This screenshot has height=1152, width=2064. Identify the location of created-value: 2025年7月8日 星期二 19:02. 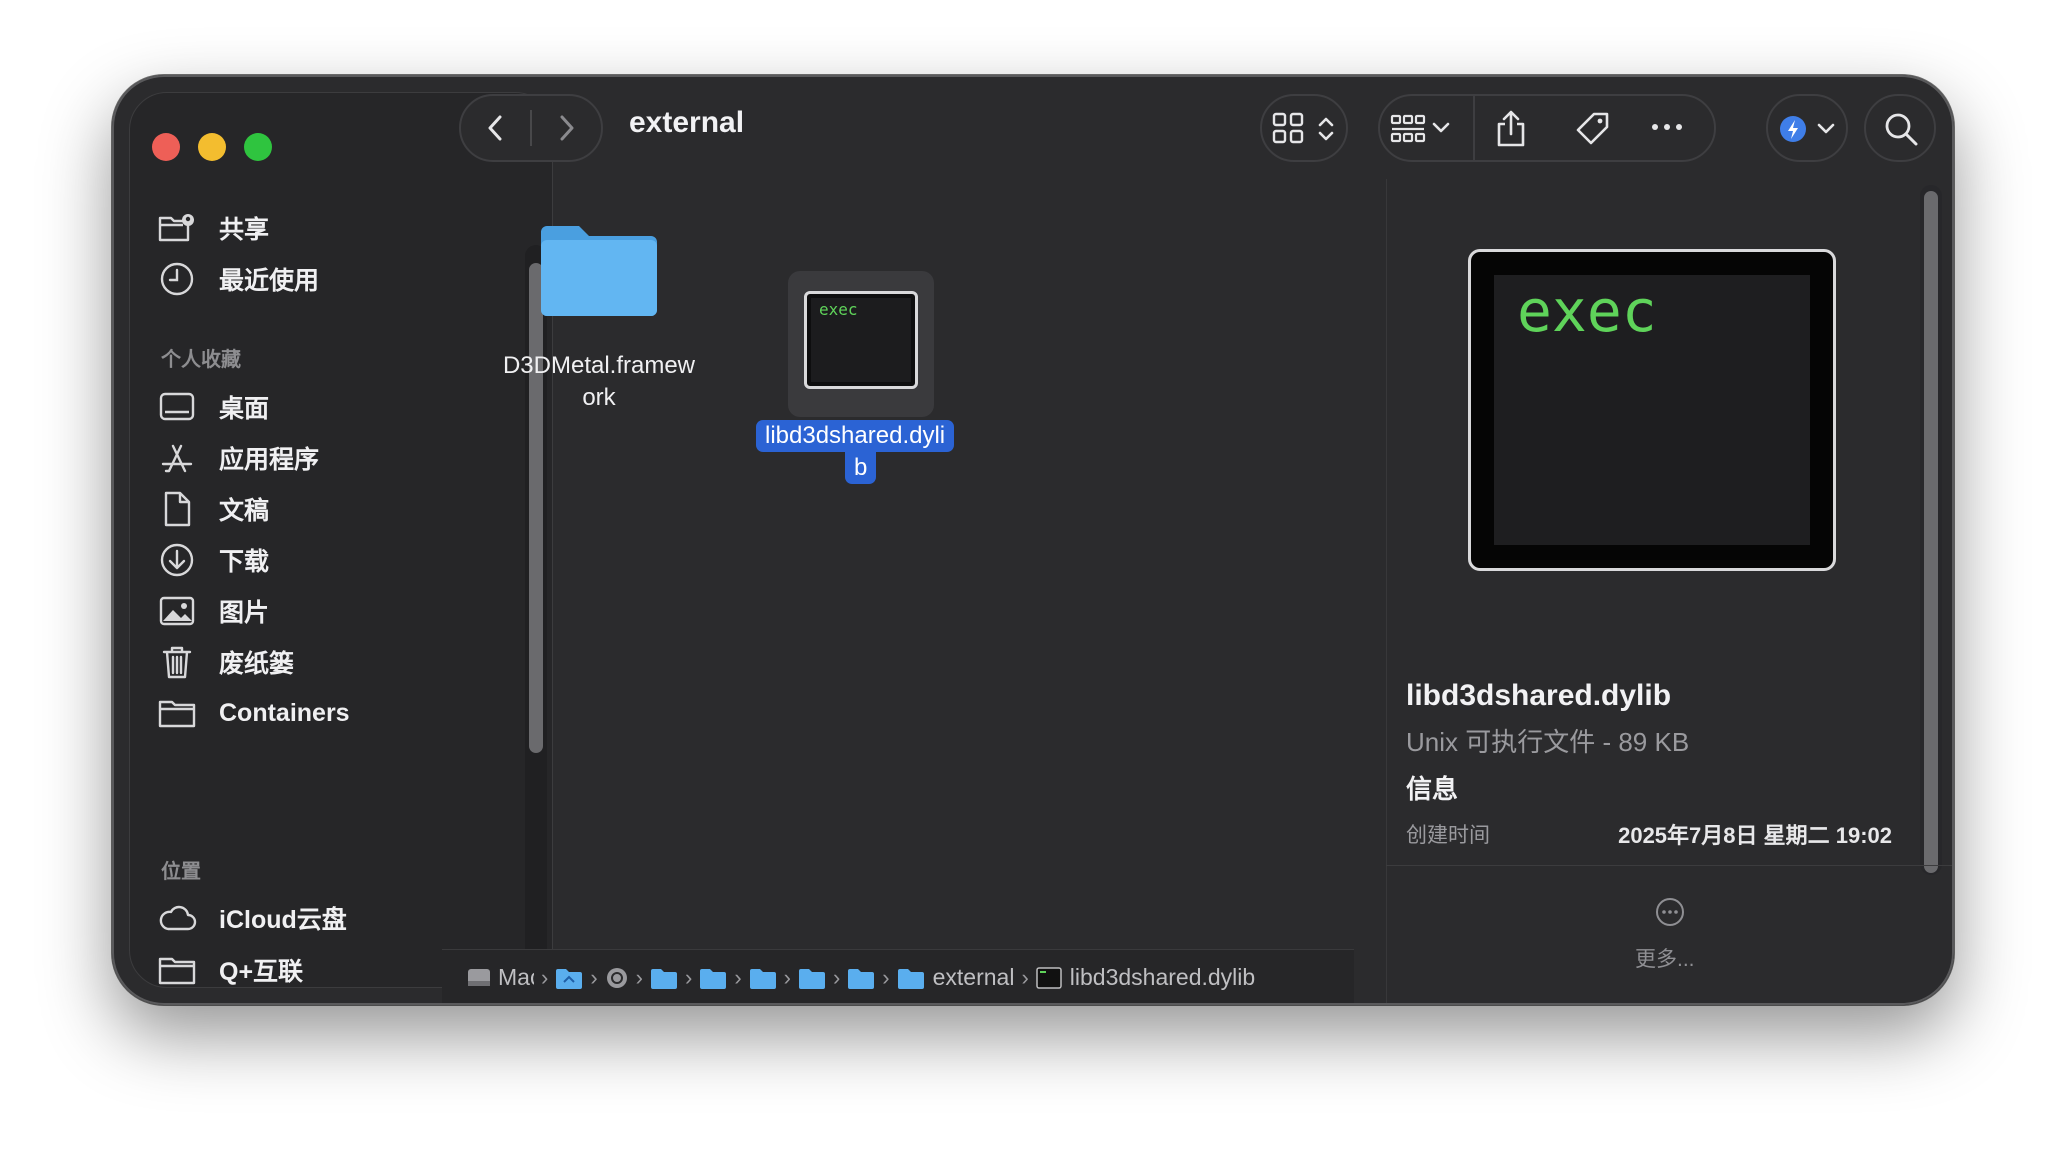
(1755, 835).